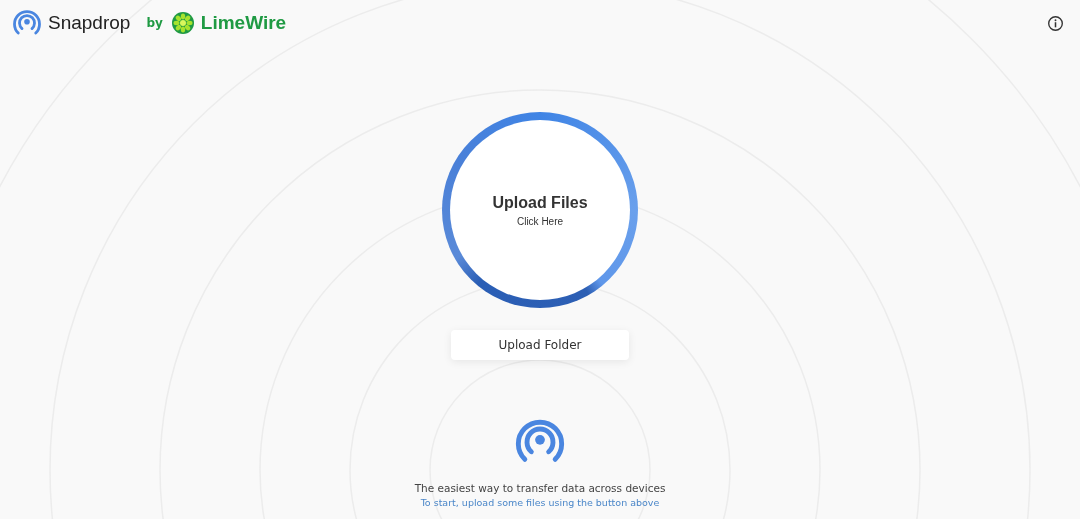 The image size is (1080, 519). I want to click on hint-text: To start, upload some files using the button above, so click(540, 502).